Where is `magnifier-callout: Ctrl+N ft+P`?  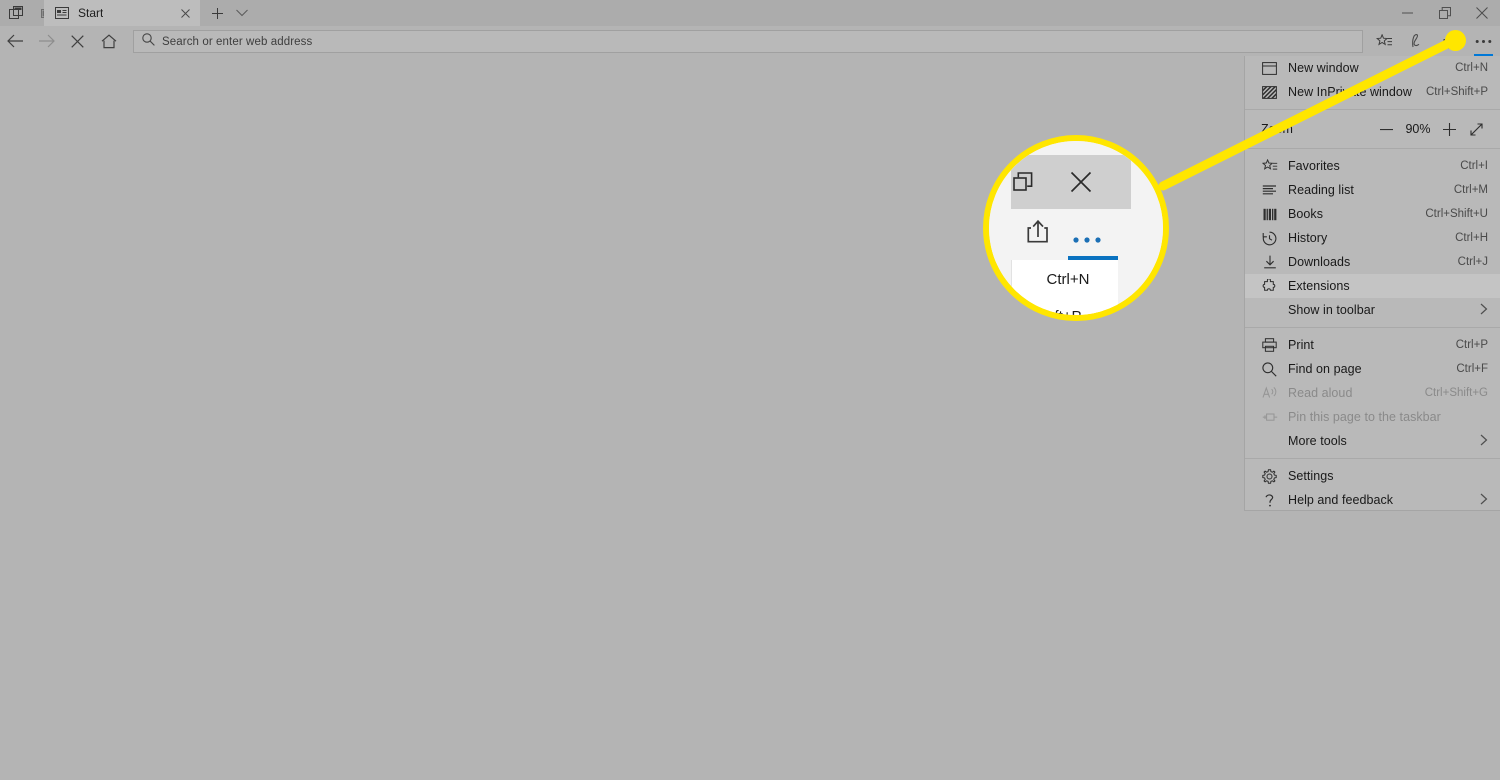
magnifier-callout: Ctrl+N ft+P is located at coordinates (1076, 228).